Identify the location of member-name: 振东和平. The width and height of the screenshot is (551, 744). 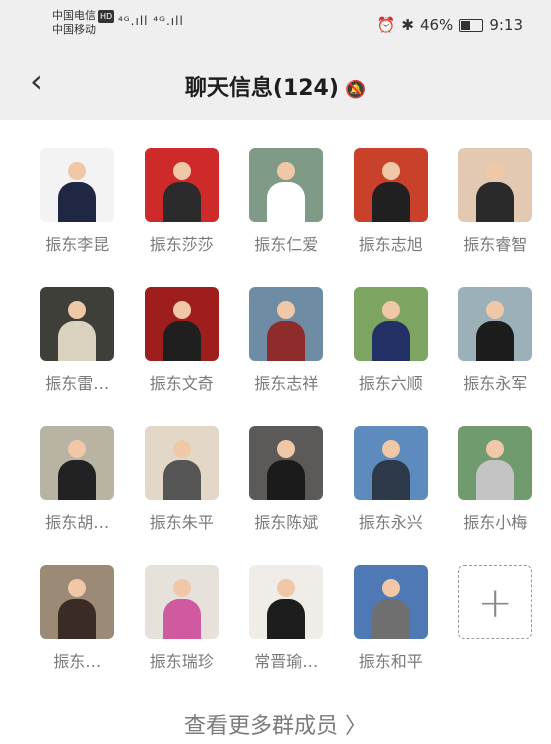
(390, 661).